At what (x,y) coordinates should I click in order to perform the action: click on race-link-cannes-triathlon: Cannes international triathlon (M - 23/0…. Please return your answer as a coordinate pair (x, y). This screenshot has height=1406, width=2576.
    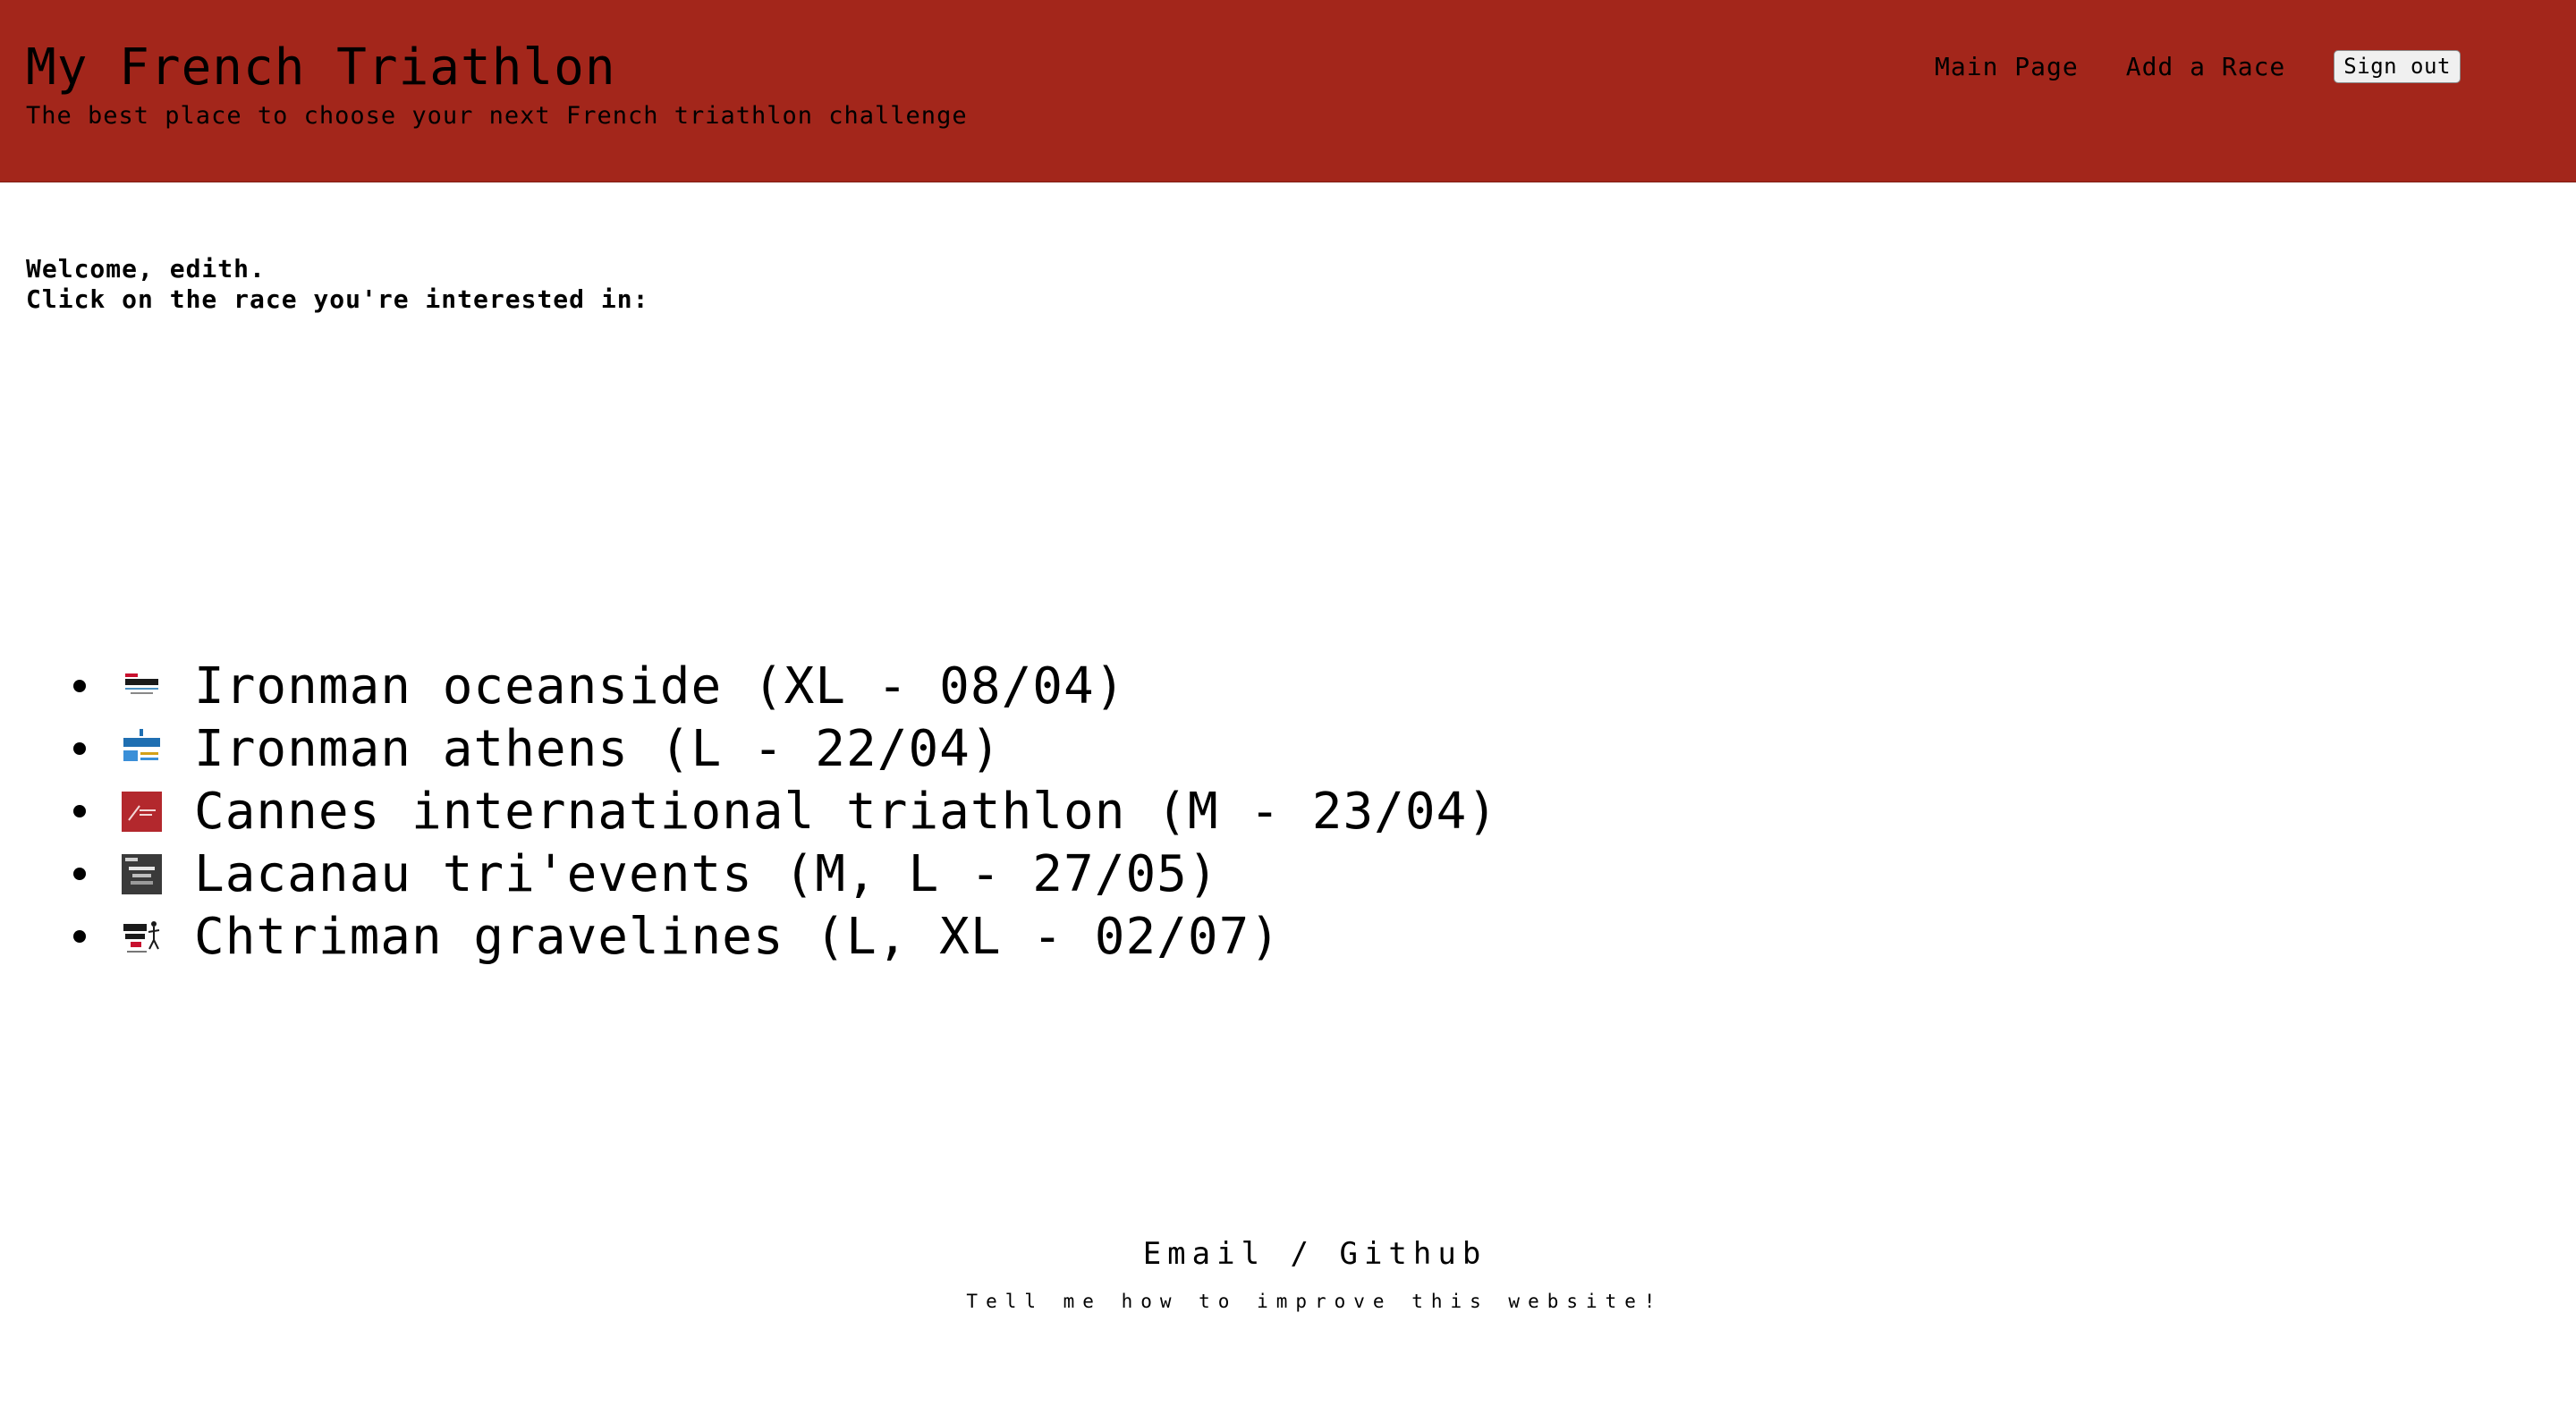
    Looking at the image, I should click on (846, 812).